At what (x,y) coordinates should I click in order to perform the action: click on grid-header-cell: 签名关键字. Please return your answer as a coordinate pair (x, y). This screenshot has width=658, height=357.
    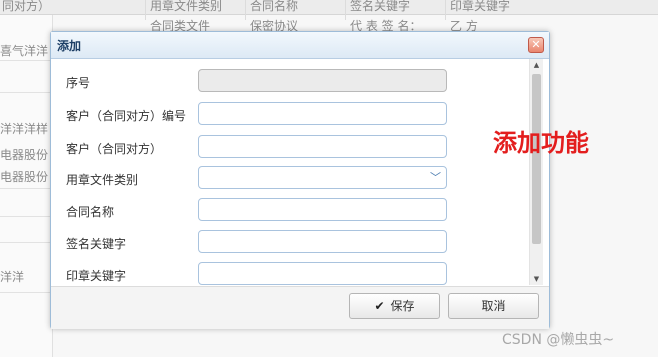
    Looking at the image, I should click on (380, 6).